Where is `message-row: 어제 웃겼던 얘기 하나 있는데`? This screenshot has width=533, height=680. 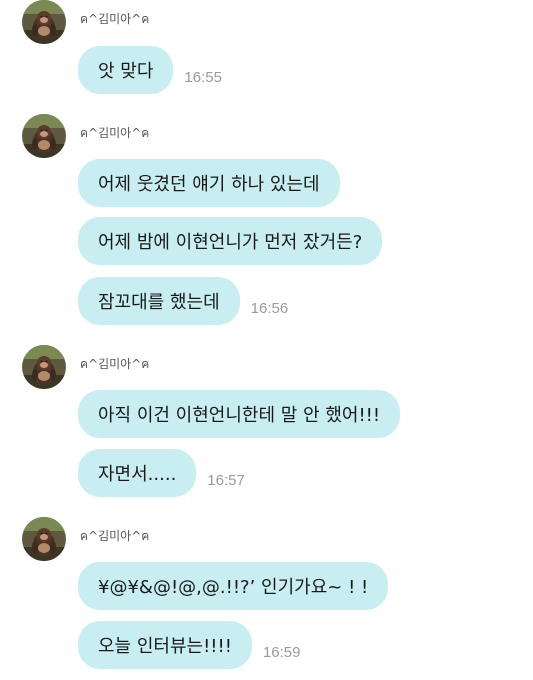 message-row: 어제 웃겼던 얘기 하나 있는데 is located at coordinates (209, 183).